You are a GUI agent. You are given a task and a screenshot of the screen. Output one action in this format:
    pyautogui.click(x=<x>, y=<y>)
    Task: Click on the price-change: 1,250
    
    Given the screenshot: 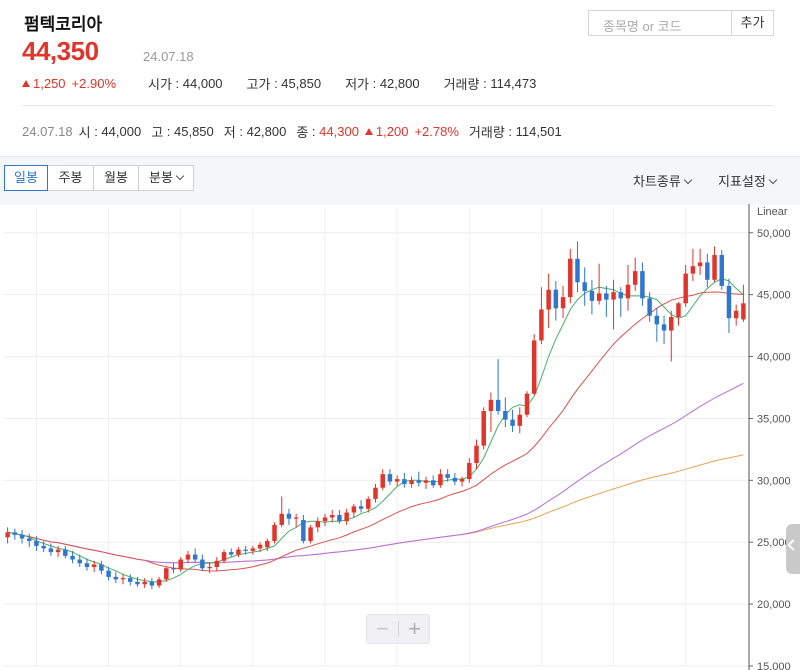 What is the action you would take?
    pyautogui.click(x=49, y=83)
    